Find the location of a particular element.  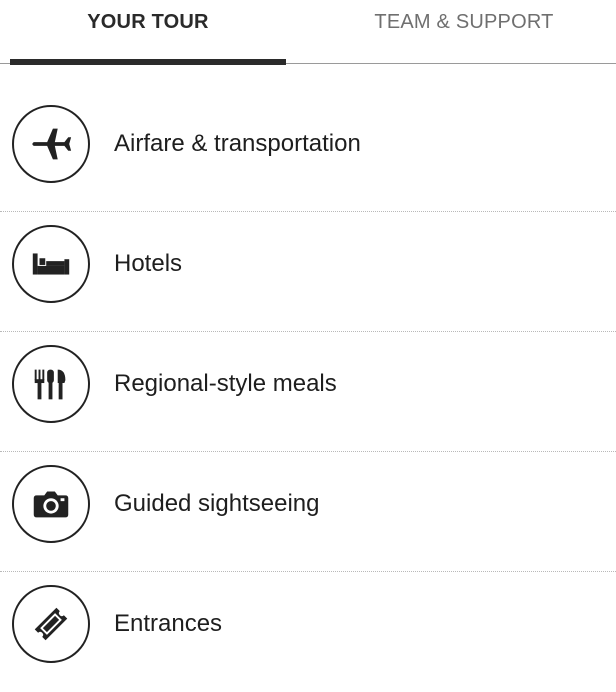

bed-icon is located at coordinates (51, 264).